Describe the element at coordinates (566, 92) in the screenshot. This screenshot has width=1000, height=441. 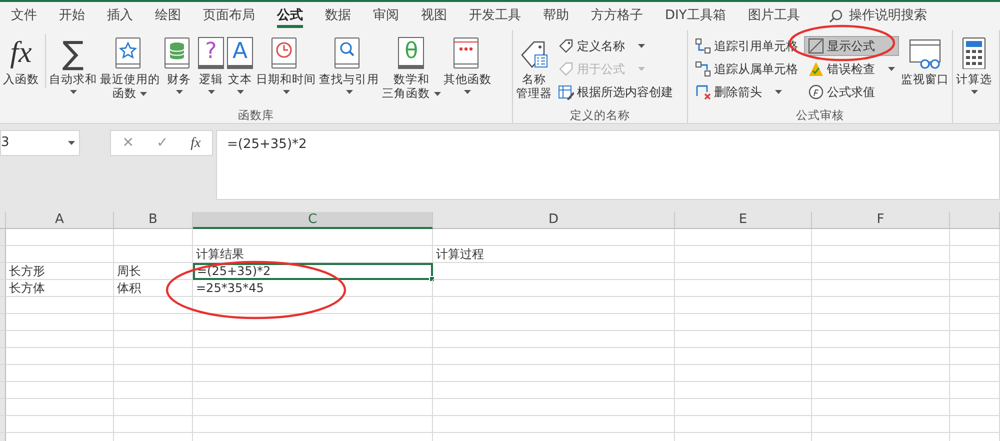
I see `table-pencil-icon` at that location.